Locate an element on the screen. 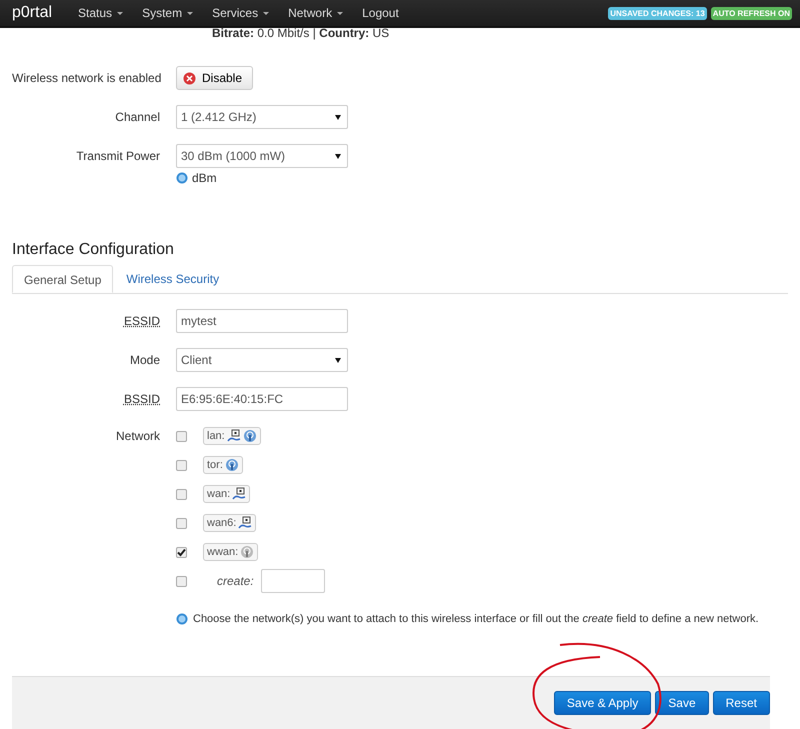 This screenshot has width=800, height=729. status-badge: UNSAVED CHANGES: 13 is located at coordinates (657, 13).